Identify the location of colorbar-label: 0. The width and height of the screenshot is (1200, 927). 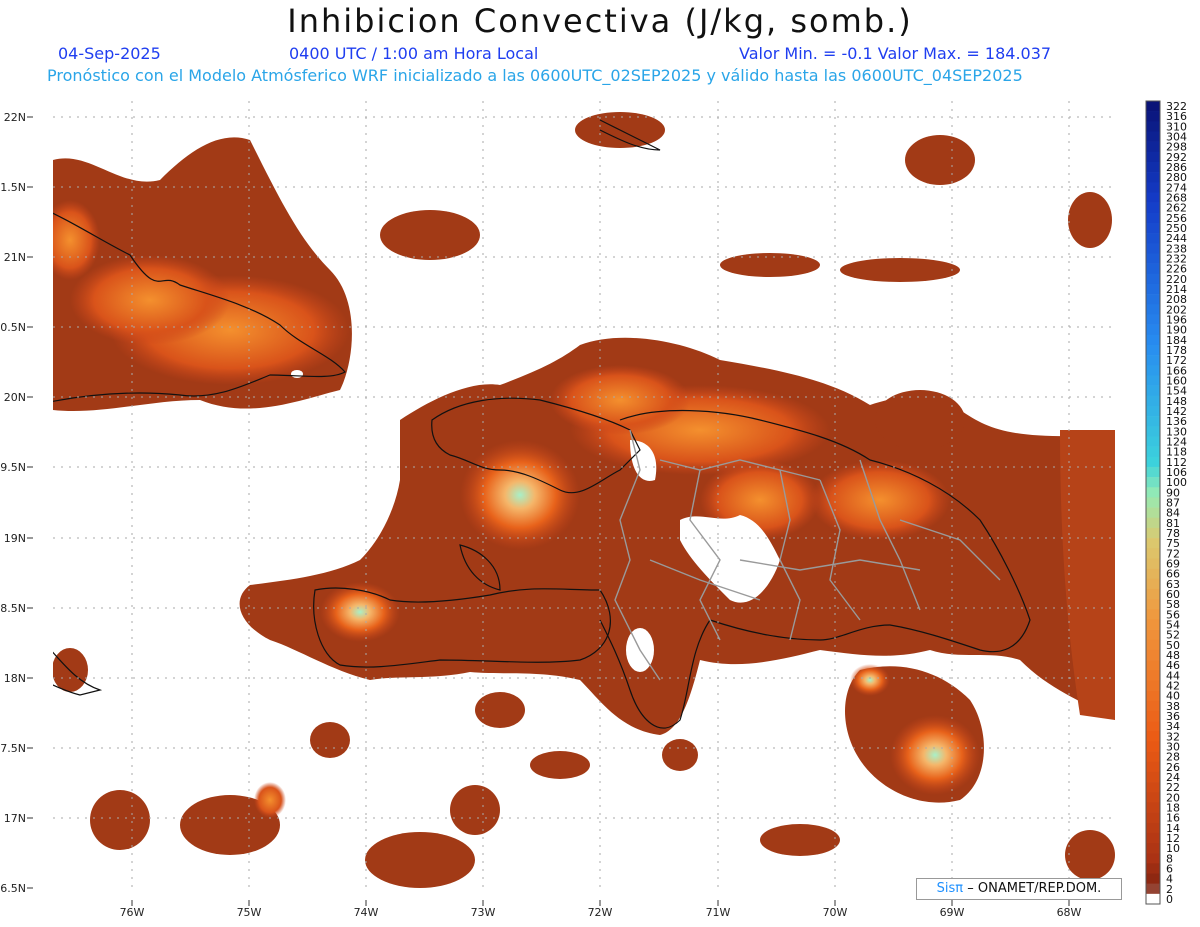
(1169, 899).